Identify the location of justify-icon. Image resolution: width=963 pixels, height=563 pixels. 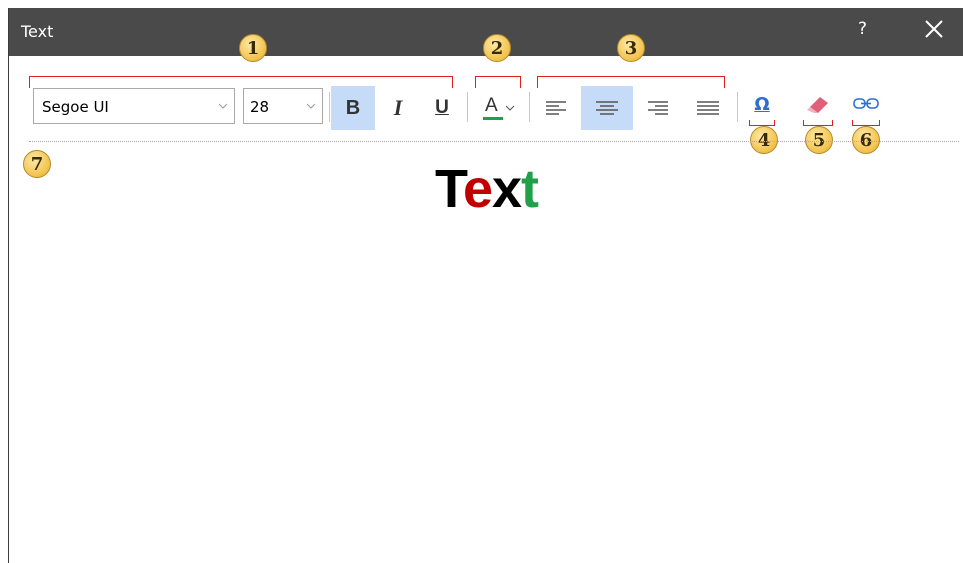
(708, 108).